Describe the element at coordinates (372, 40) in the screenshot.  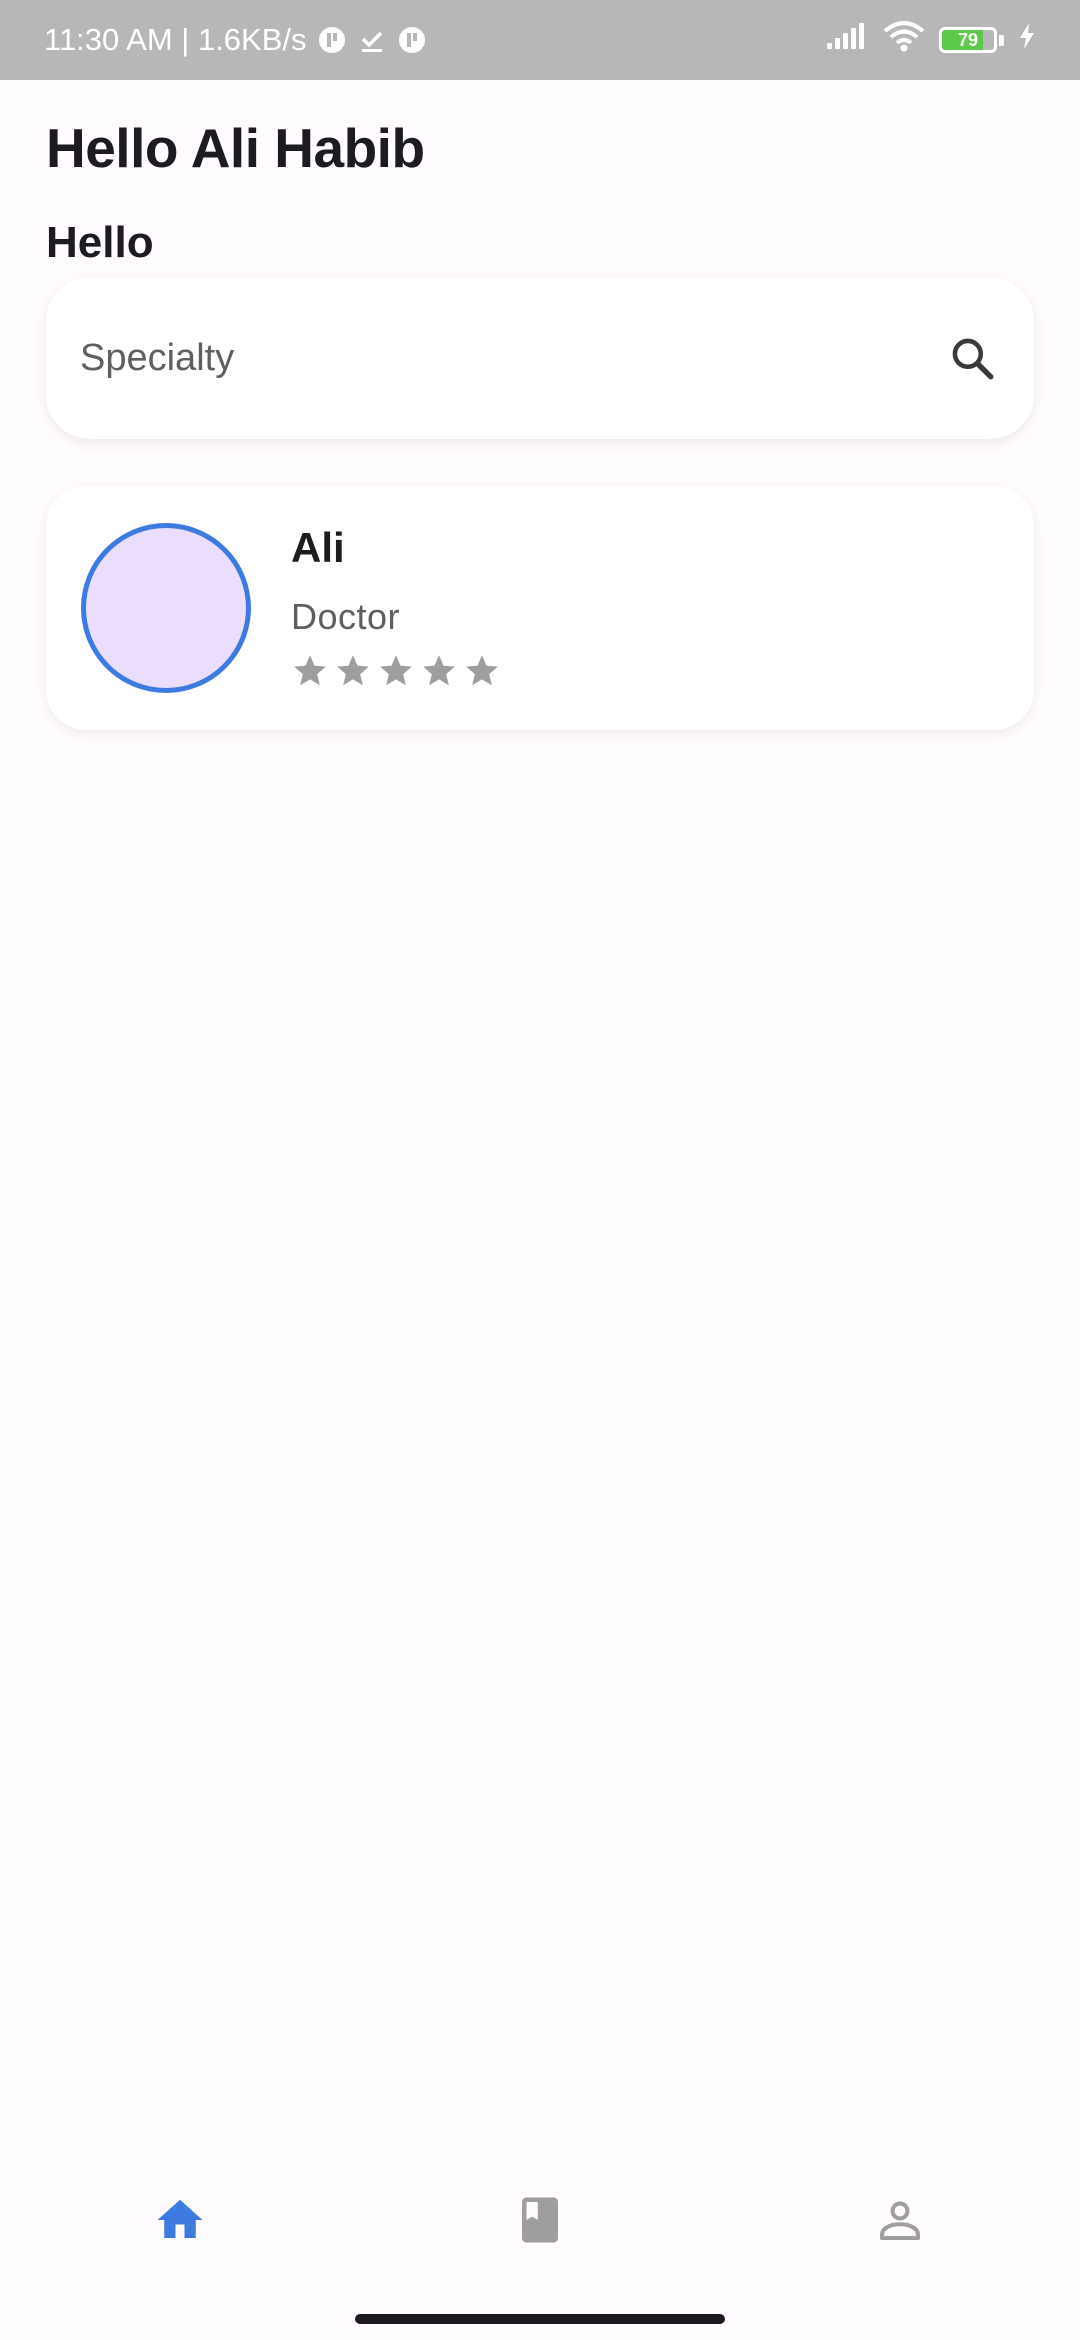
I see `download-done-icon` at that location.